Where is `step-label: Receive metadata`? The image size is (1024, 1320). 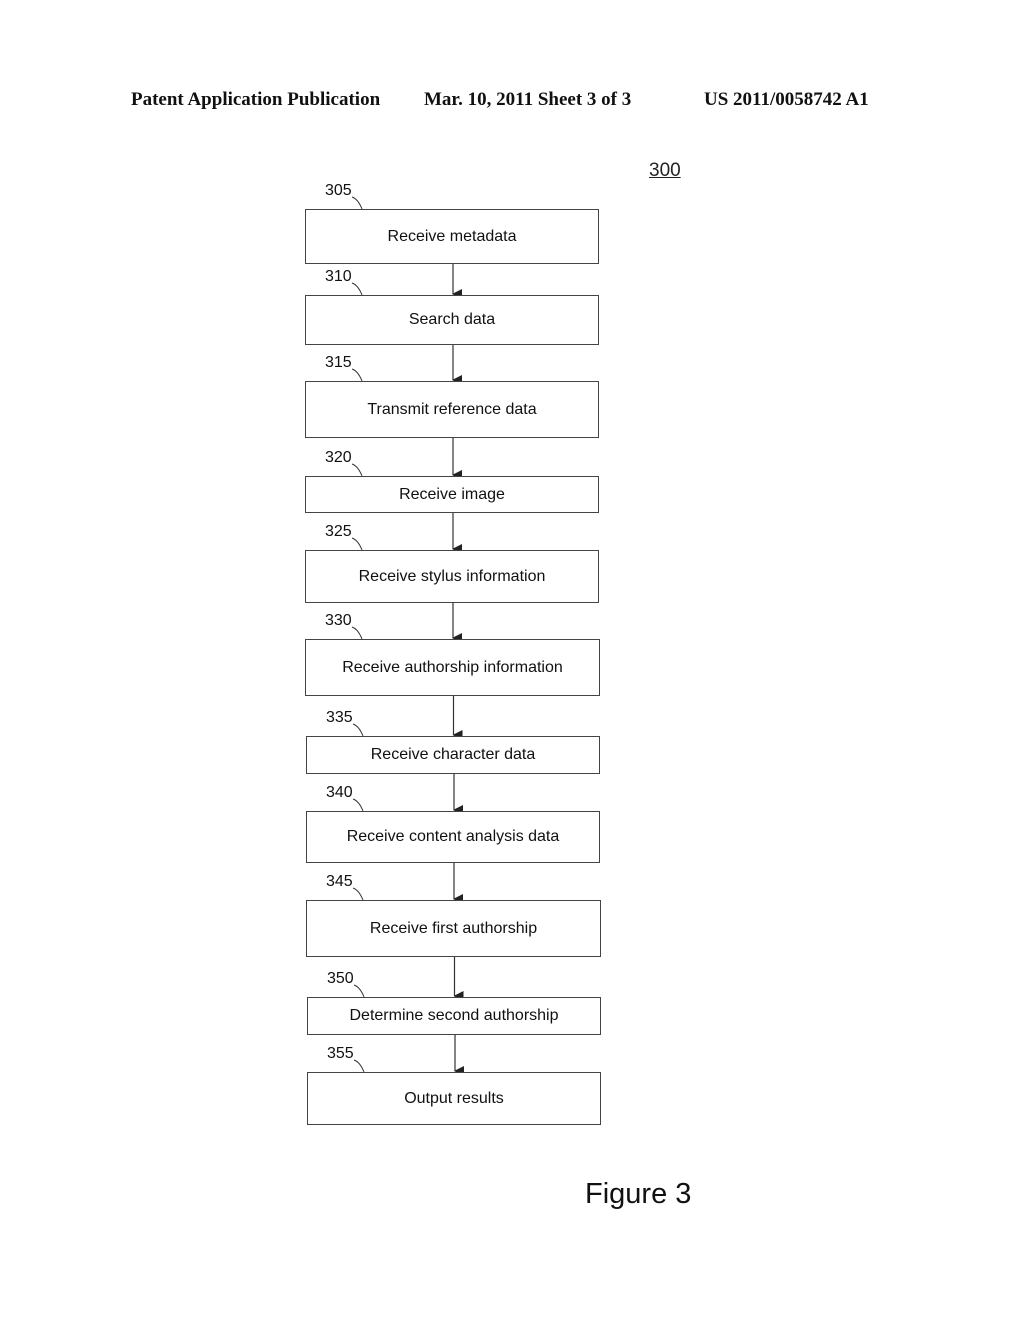
step-label: Receive metadata is located at coordinates (452, 236).